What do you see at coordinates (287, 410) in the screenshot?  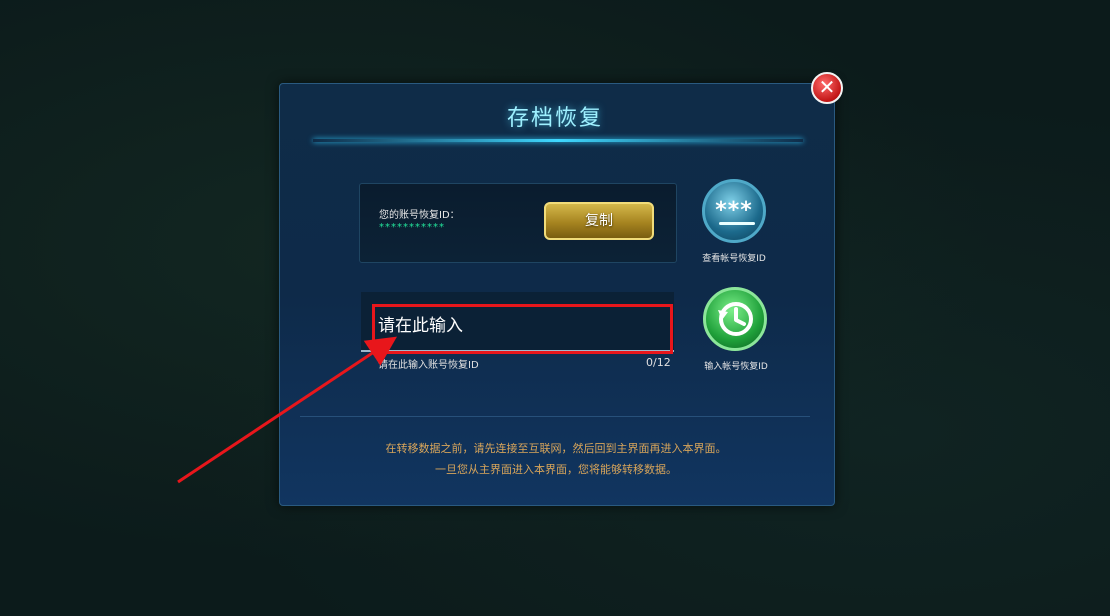 I see `annotation-arrow` at bounding box center [287, 410].